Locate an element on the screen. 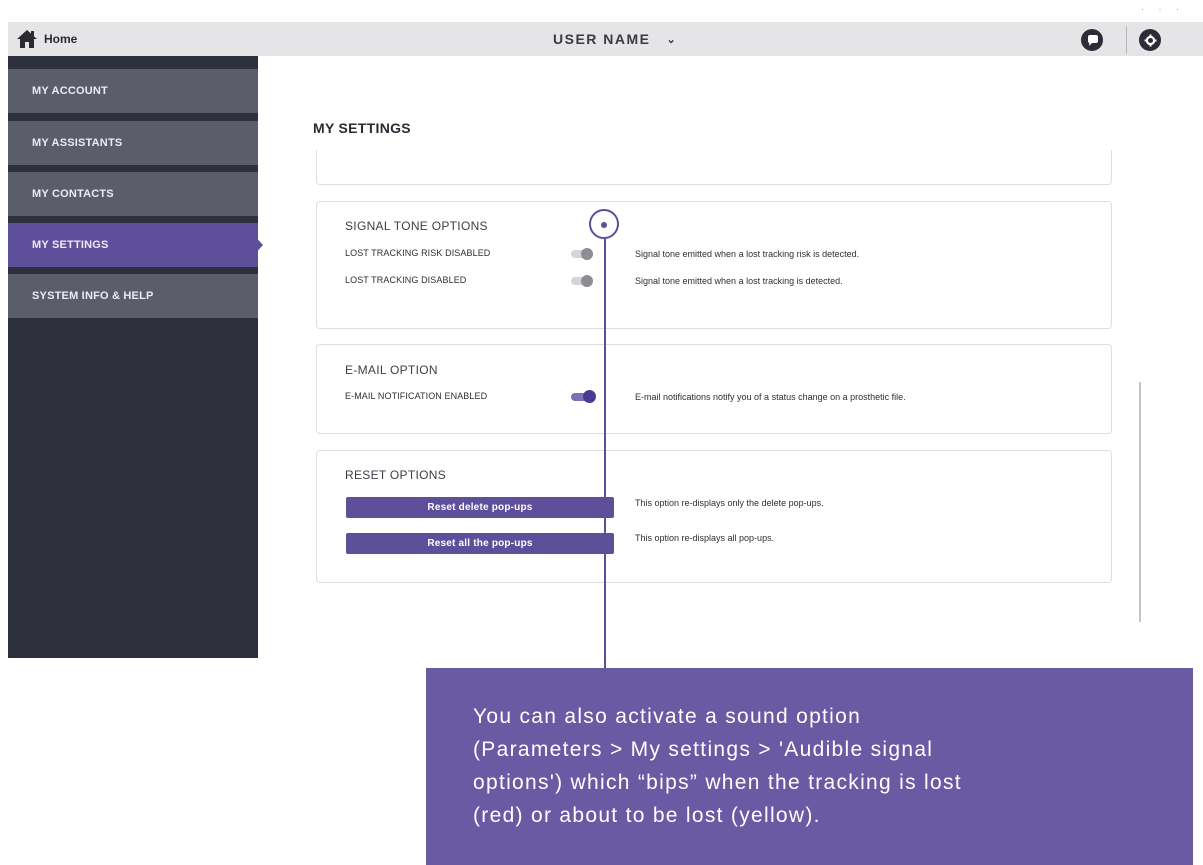 The image size is (1203, 865). lost-tracking-toggle is located at coordinates (583, 281).